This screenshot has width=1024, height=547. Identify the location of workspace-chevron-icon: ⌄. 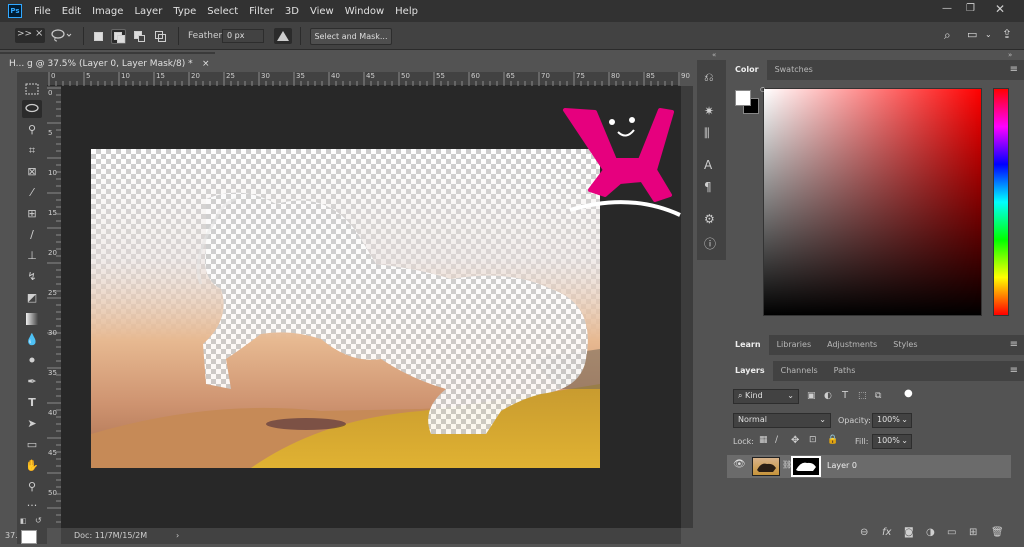
(988, 34).